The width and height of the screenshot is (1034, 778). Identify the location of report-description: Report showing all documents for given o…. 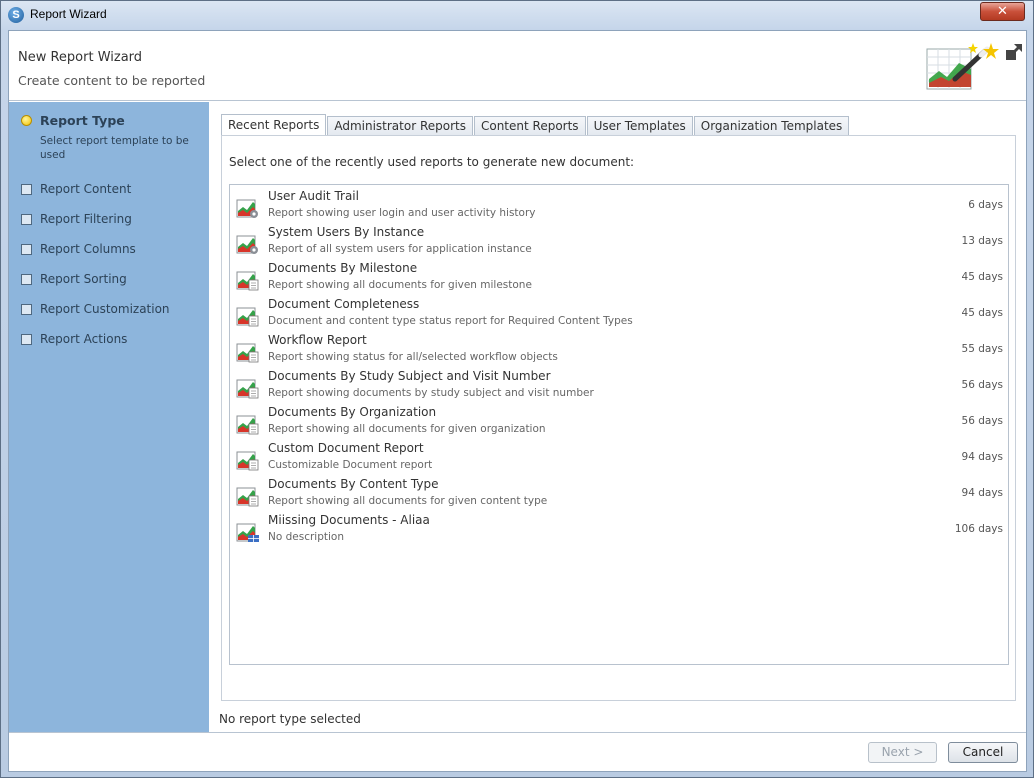
(407, 429).